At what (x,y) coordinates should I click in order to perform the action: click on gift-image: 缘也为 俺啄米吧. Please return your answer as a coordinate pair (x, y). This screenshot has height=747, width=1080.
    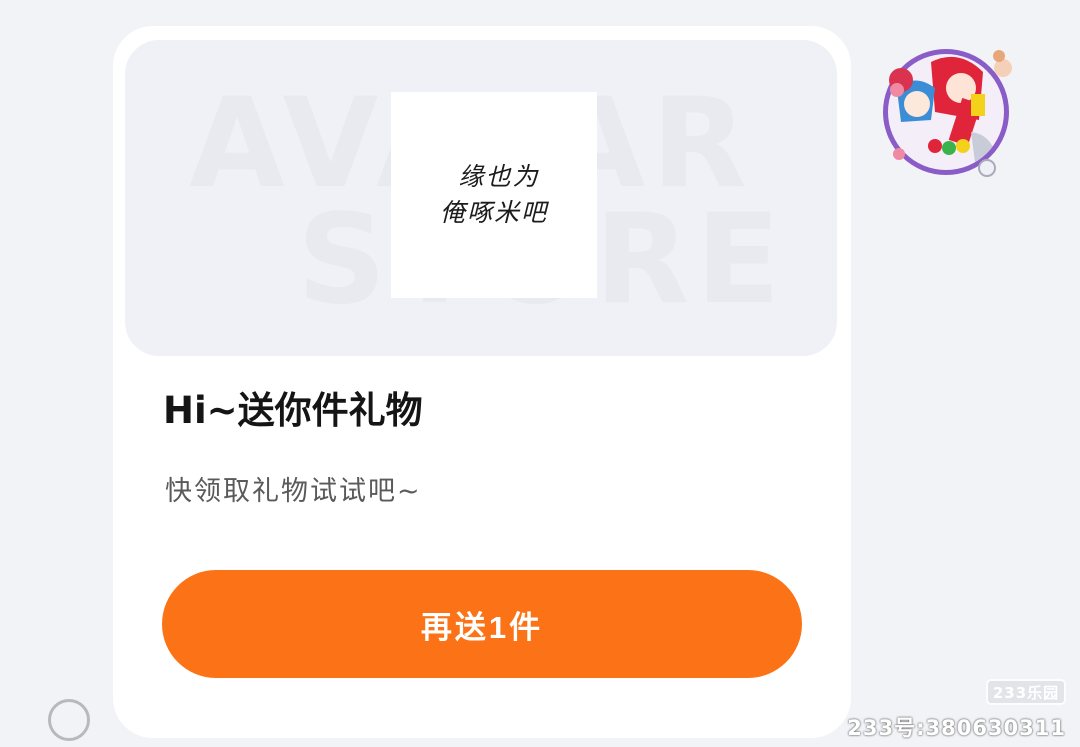
    Looking at the image, I should click on (494, 195).